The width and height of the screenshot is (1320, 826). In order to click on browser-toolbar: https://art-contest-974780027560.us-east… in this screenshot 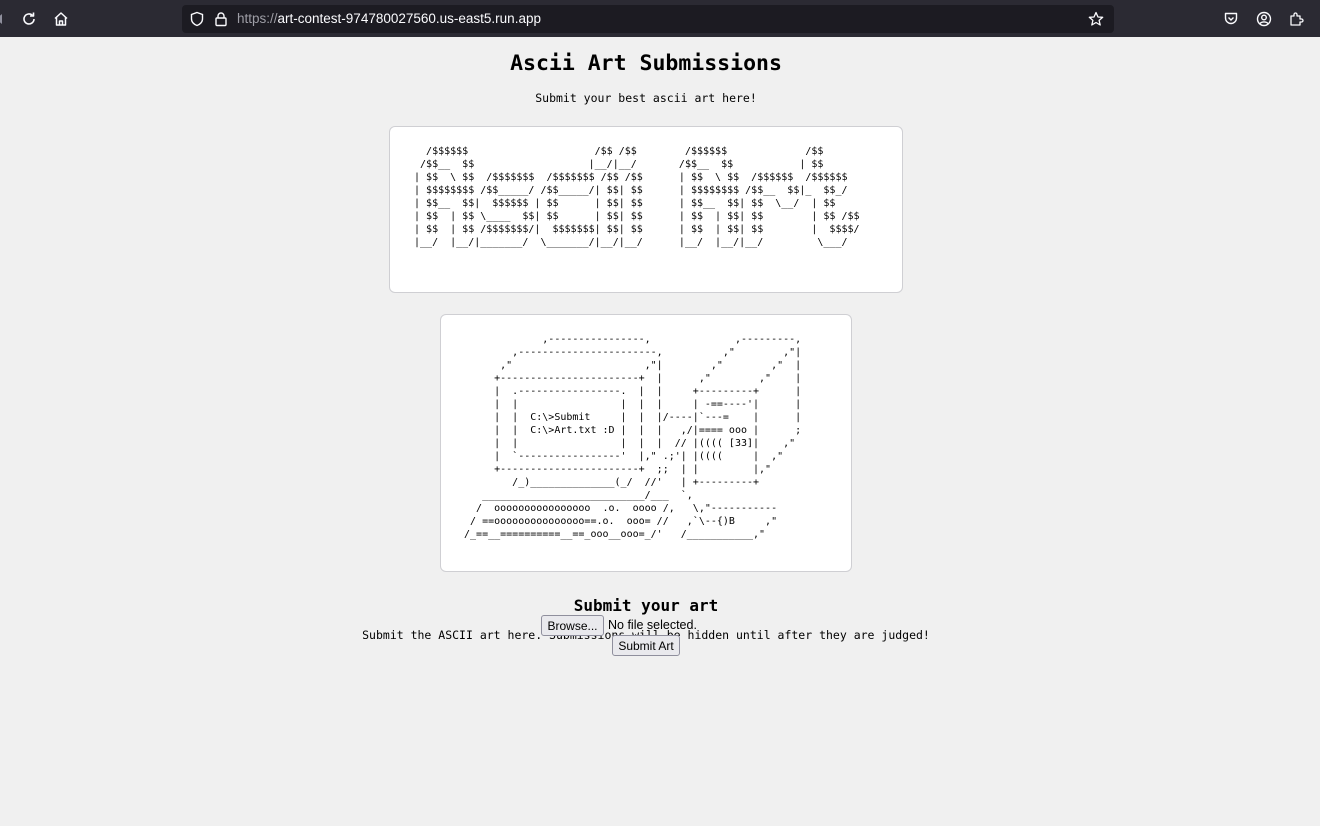, I will do `click(660, 18)`.